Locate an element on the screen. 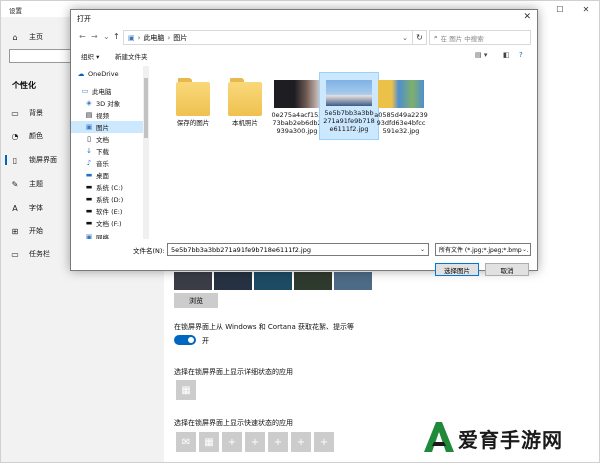  cortana-tips-toggle is located at coordinates (185, 340).